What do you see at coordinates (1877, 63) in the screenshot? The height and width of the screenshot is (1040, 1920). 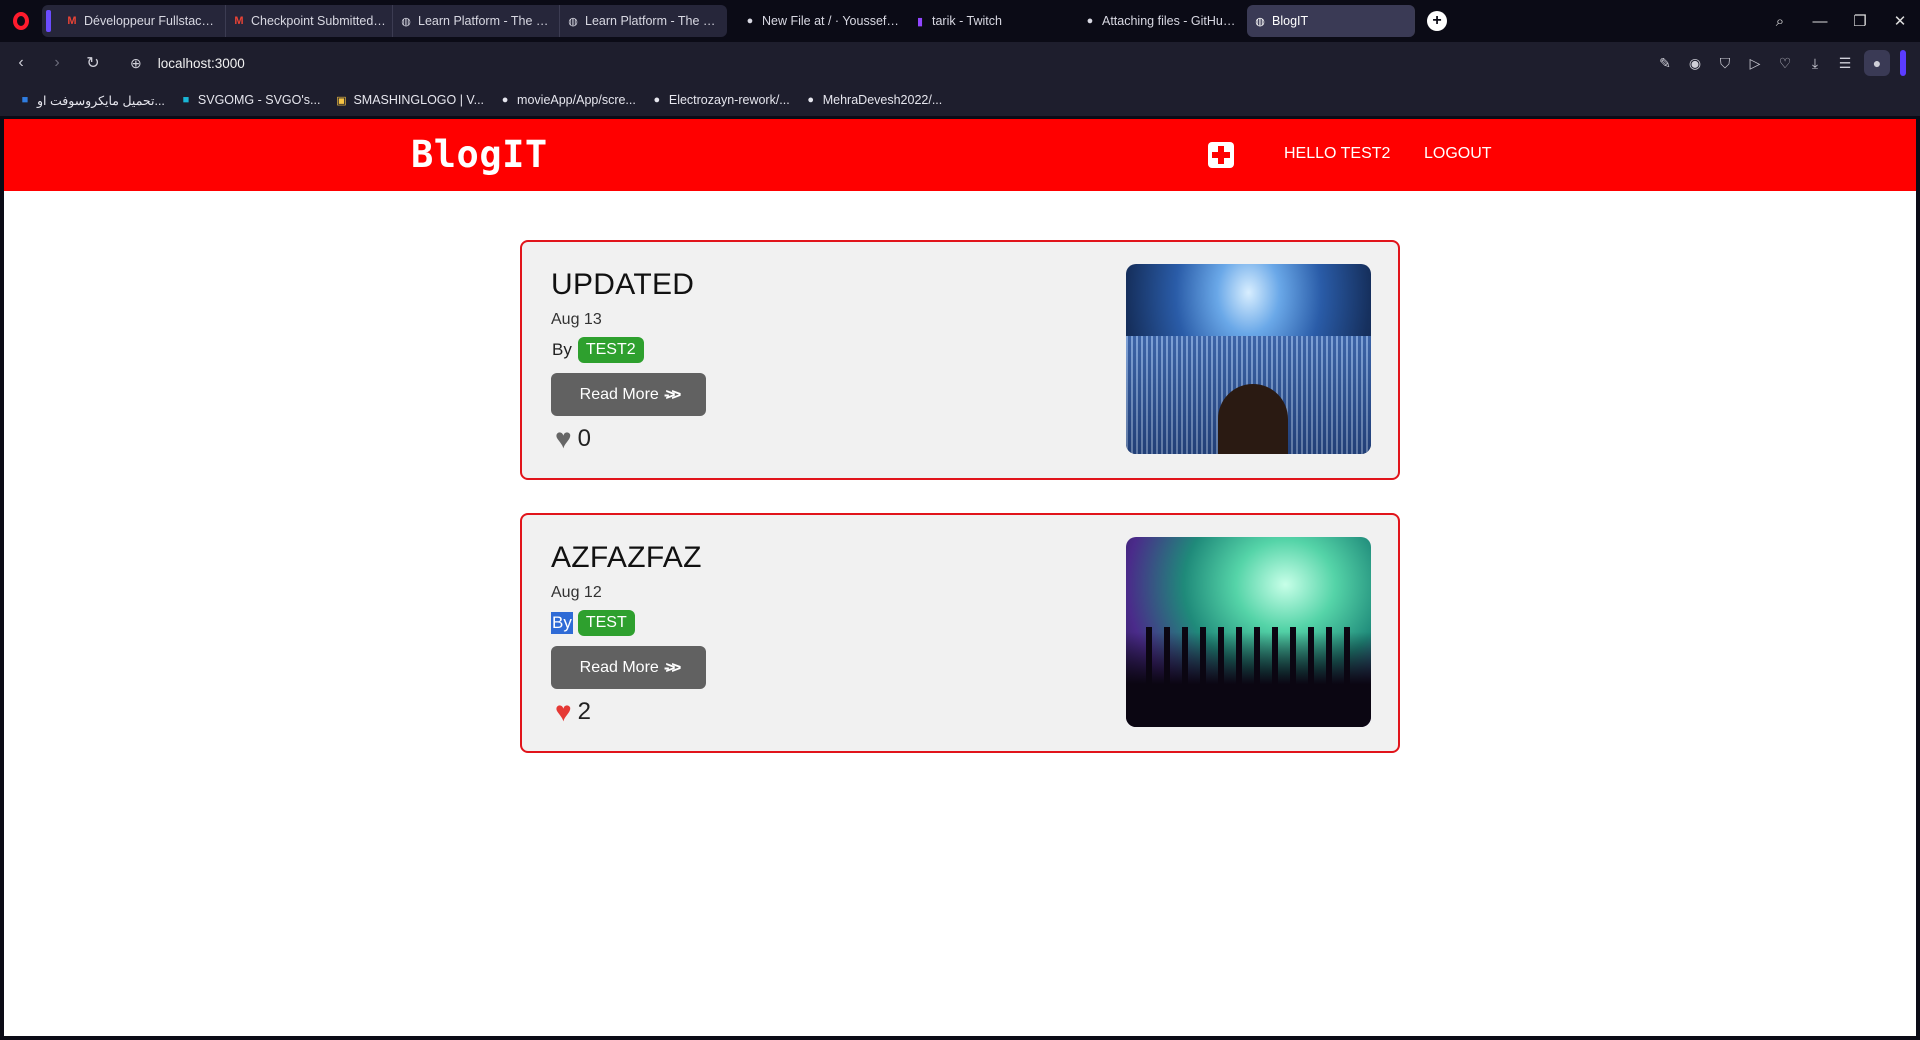 I see `profile-icon: ●` at bounding box center [1877, 63].